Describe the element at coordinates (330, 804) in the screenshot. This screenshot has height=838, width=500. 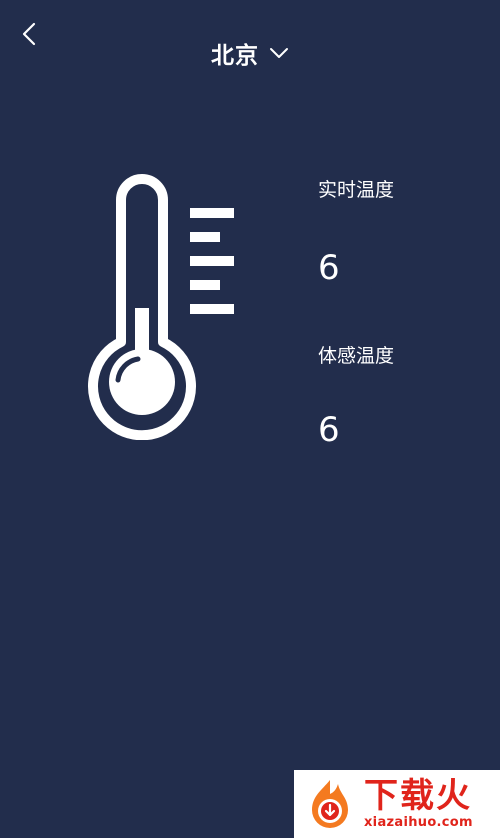
I see `flame-logo-icon` at that location.